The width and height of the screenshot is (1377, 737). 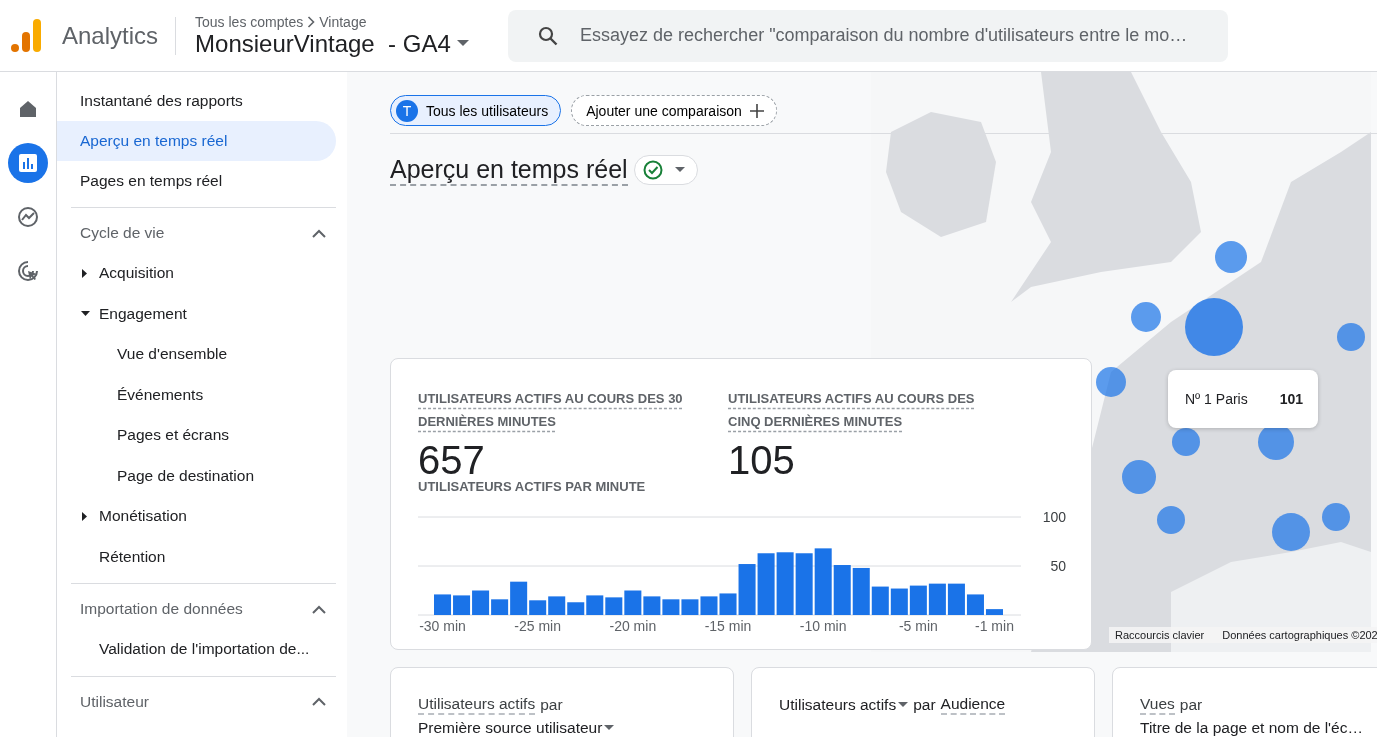 What do you see at coordinates (852, 410) in the screenshot?
I see `metric-label: UTILISATEURS ACTIFS AU COURS DES CINQ DERNIÈRES MINUTES` at bounding box center [852, 410].